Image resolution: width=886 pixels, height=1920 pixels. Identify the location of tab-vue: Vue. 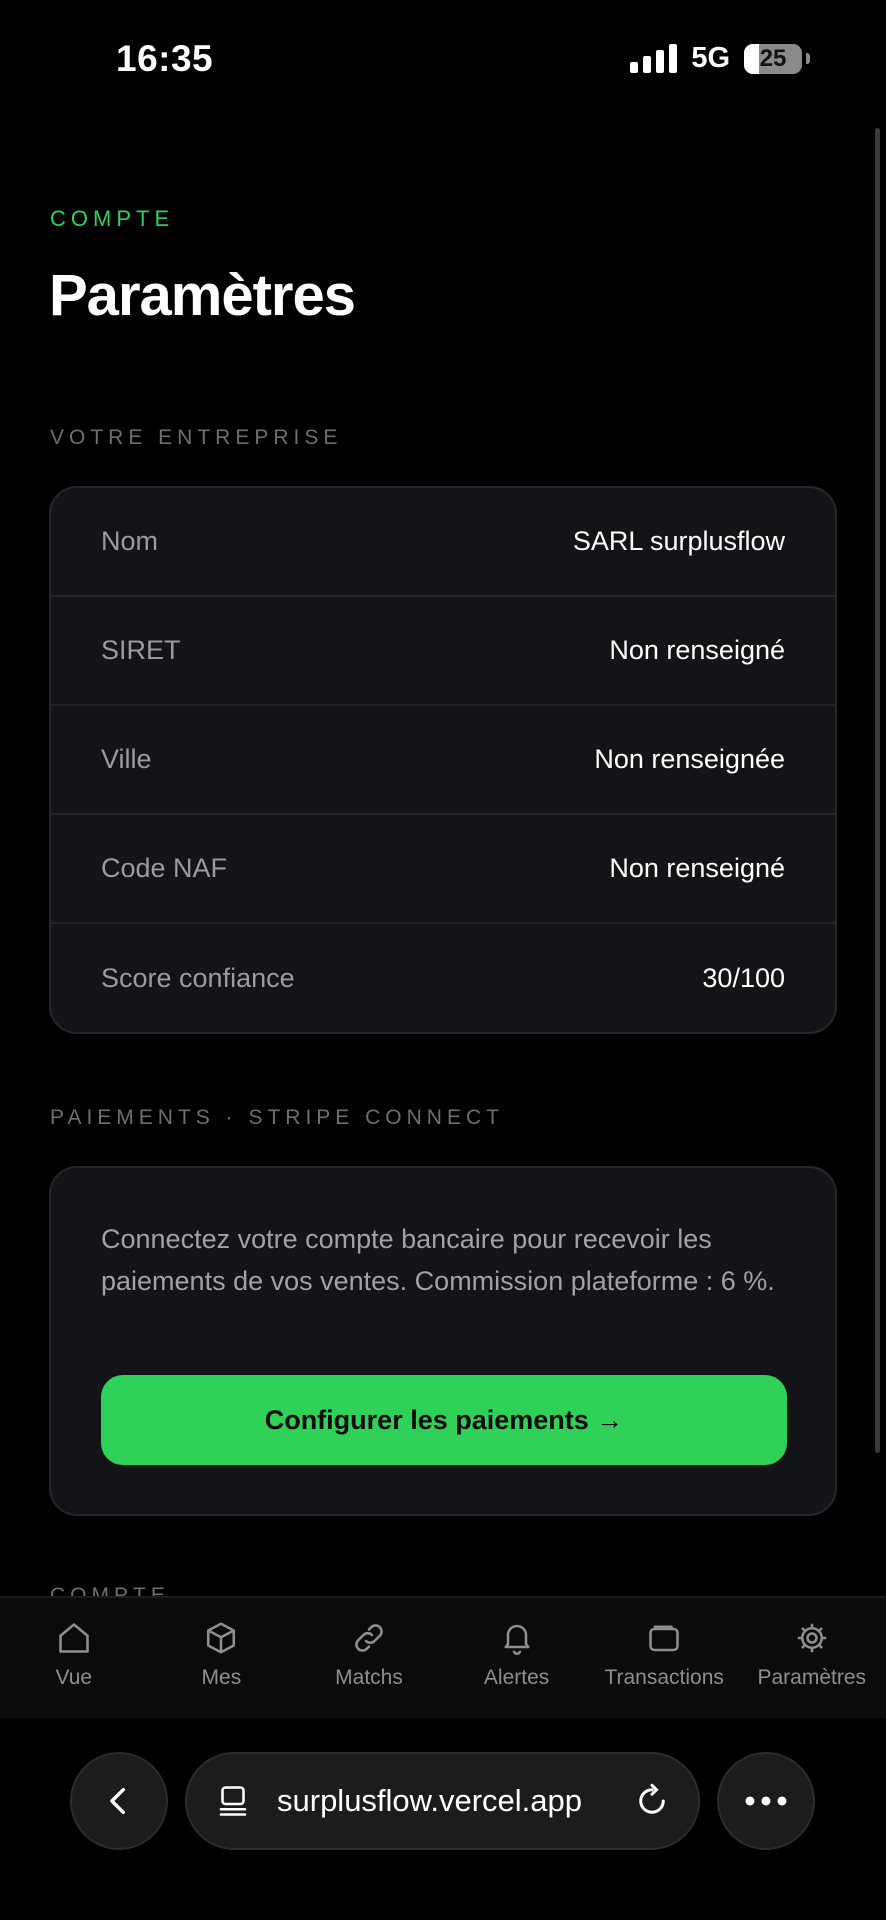
(74, 1658).